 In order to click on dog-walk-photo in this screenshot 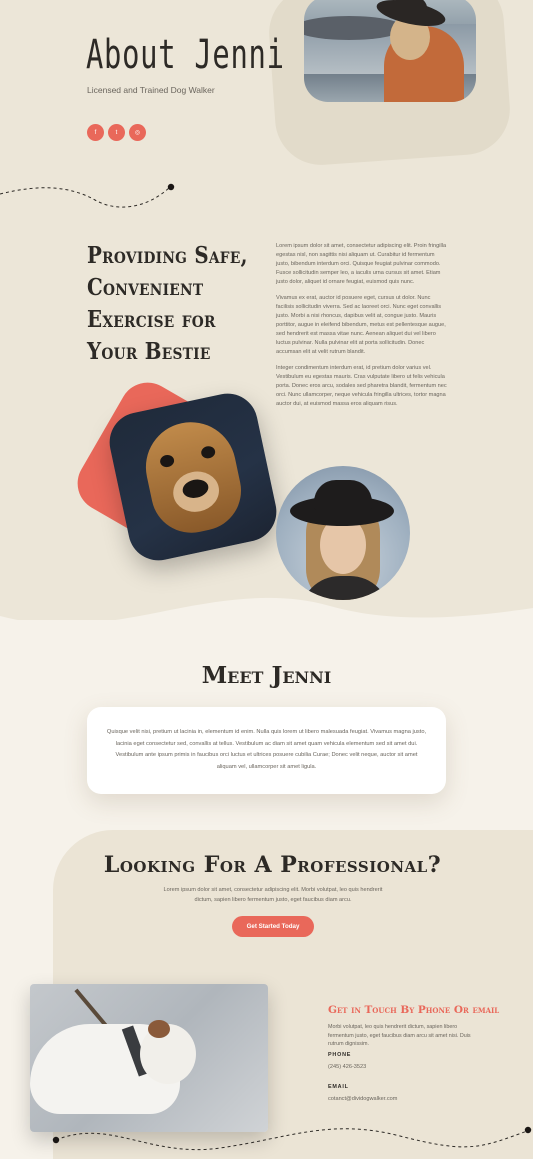, I will do `click(149, 1058)`.